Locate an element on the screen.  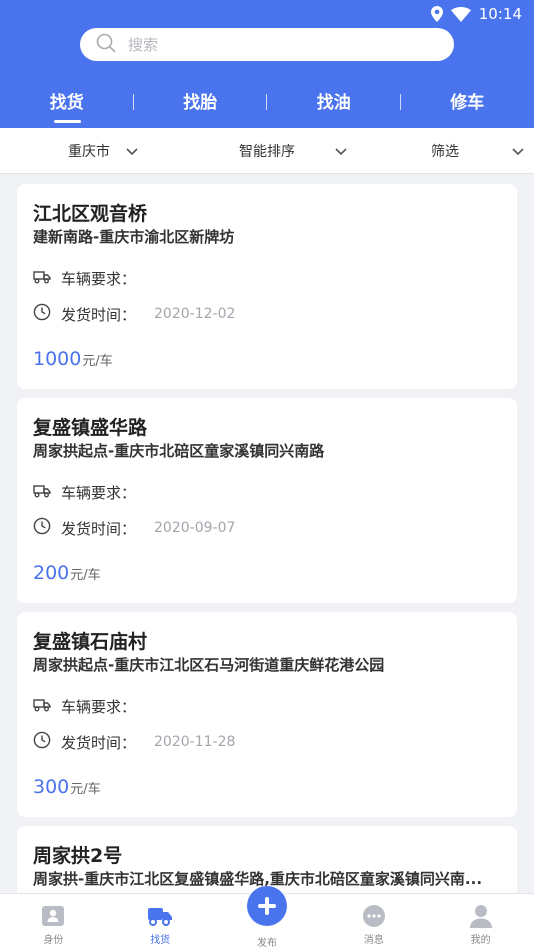
ship-time-row: 发货时间： 2020-09-07 is located at coordinates (134, 528).